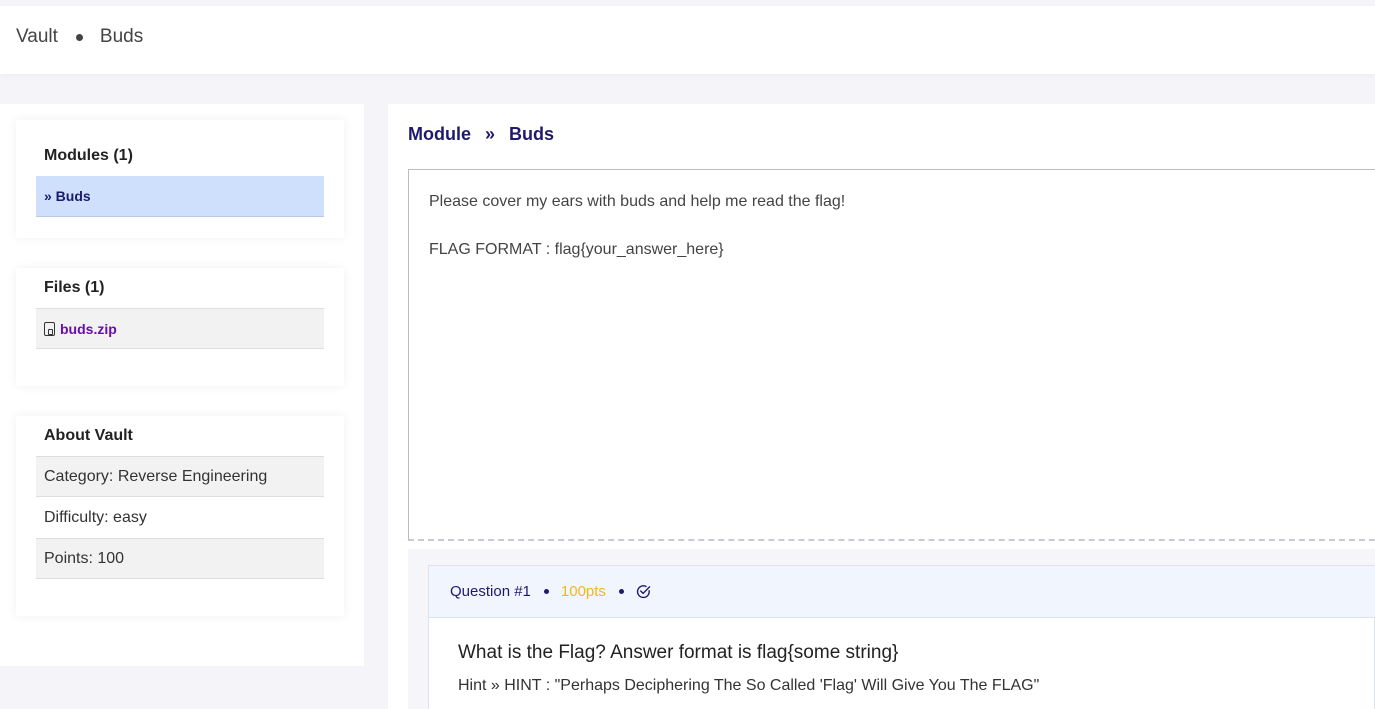  I want to click on breadcrumb-buds: Buds, so click(121, 37).